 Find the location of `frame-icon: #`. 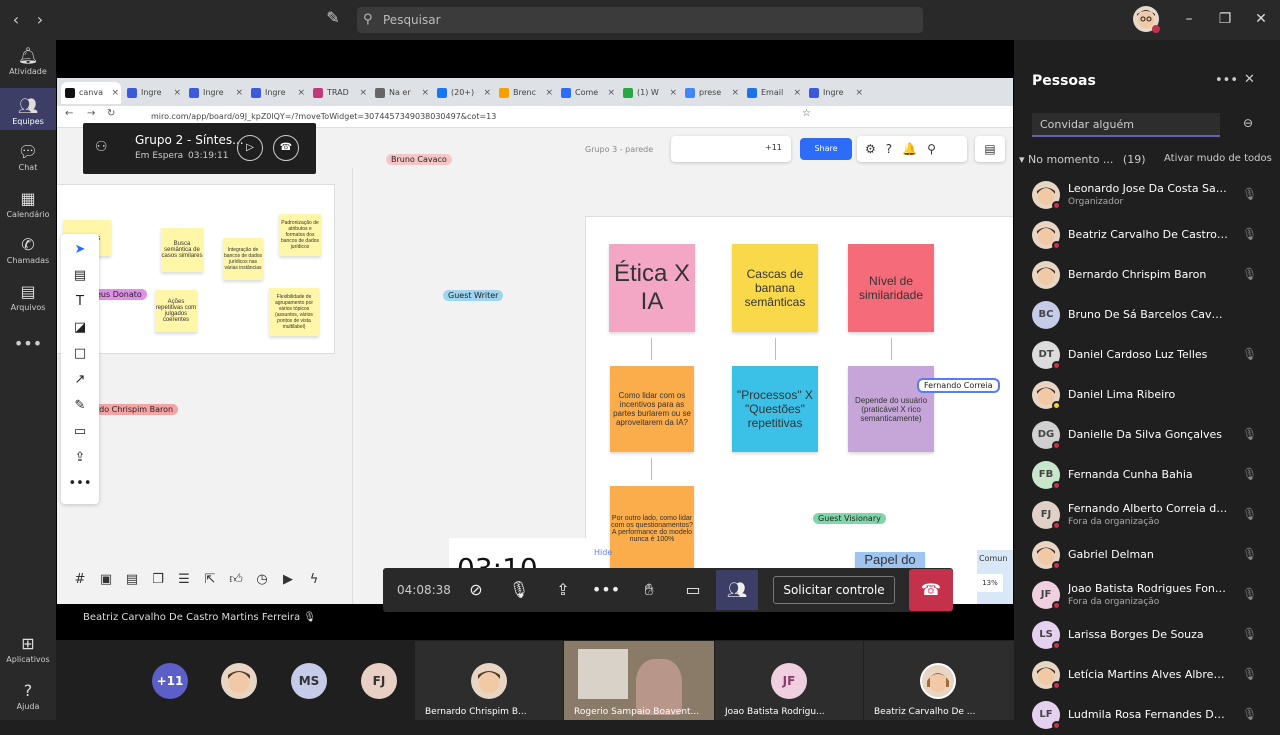

frame-icon: # is located at coordinates (80, 583).